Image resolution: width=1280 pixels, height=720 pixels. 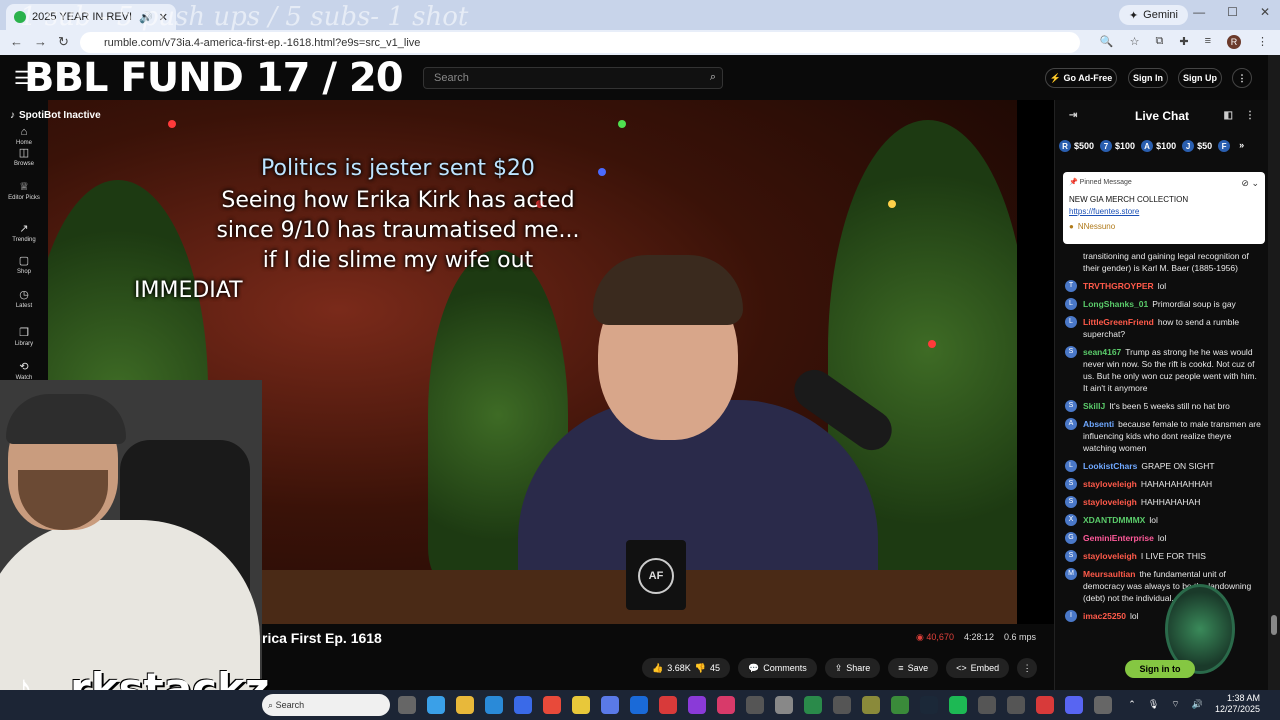 What do you see at coordinates (929, 705) in the screenshot?
I see `steam-icon` at bounding box center [929, 705].